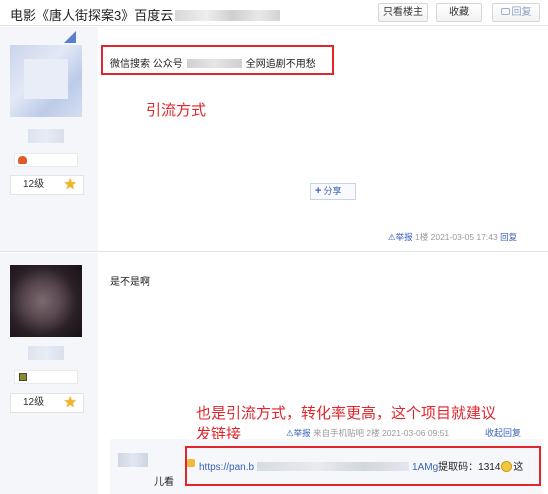 This screenshot has height=494, width=548. Describe the element at coordinates (176, 110) in the screenshot. I see `annotation-label: 引流方式` at that location.